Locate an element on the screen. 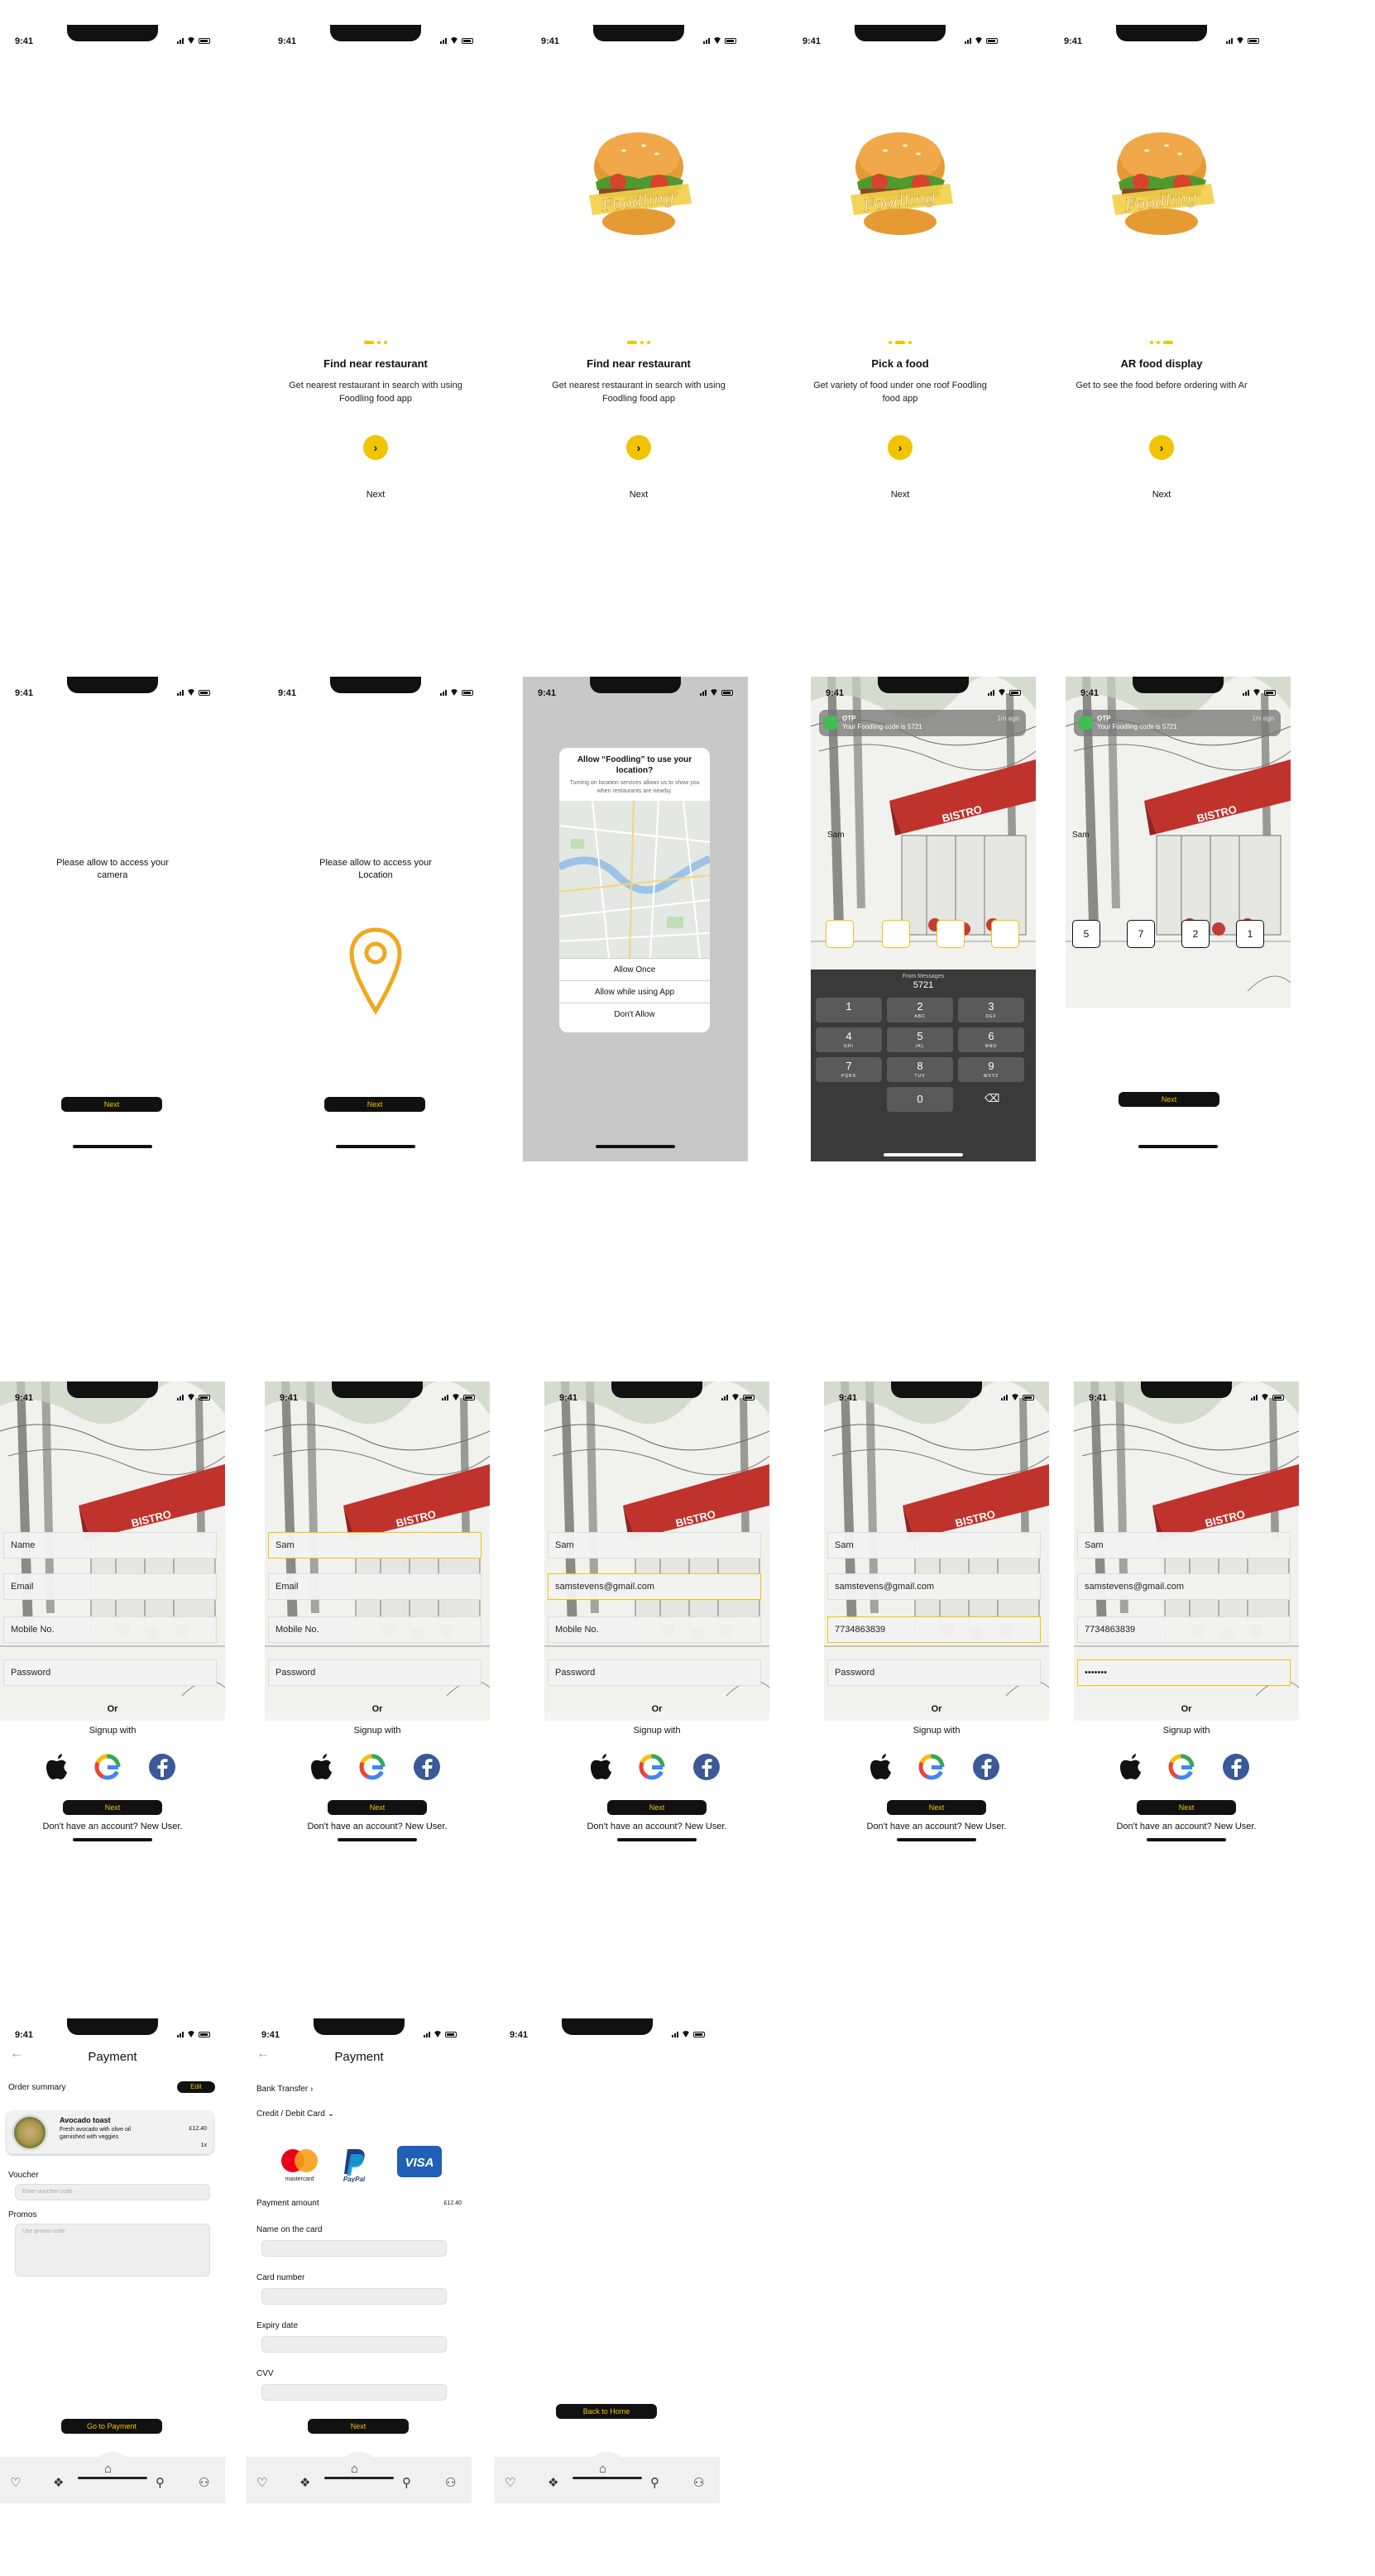 The height and width of the screenshot is (2576, 1375). otp-digit-2: 7 is located at coordinates (1141, 934).